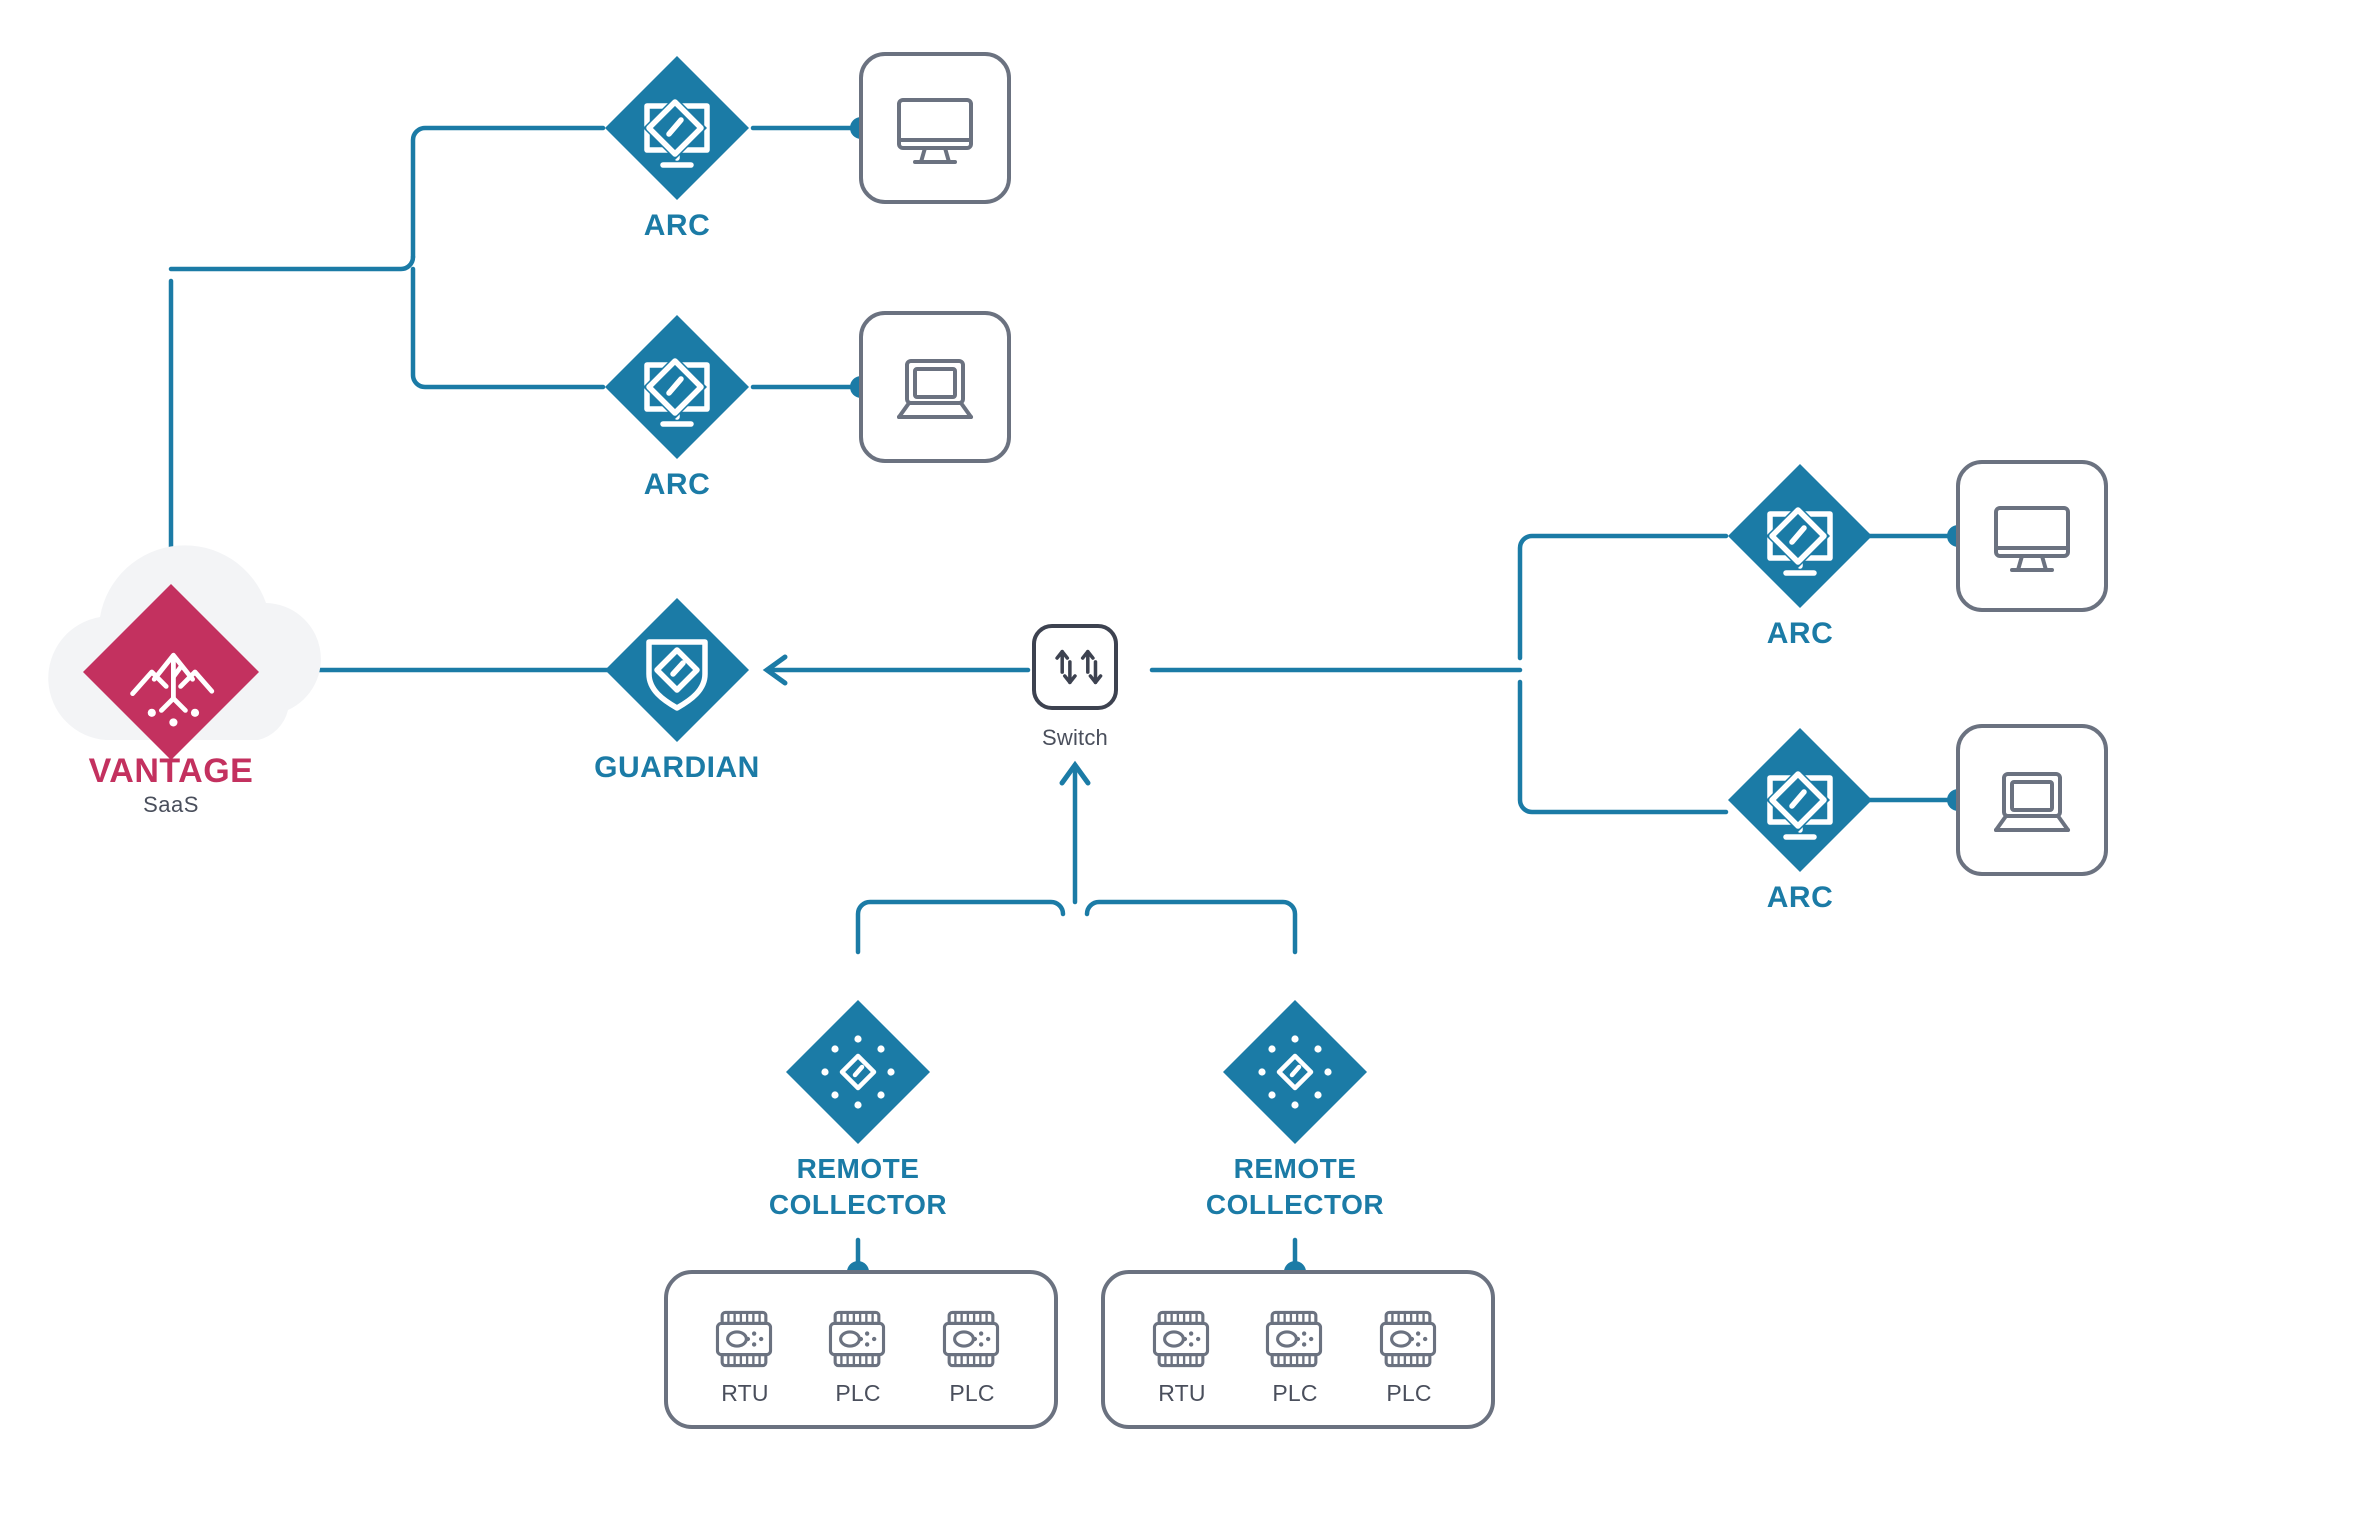  What do you see at coordinates (960, 927) in the screenshot?
I see `link-collector-bus-left` at bounding box center [960, 927].